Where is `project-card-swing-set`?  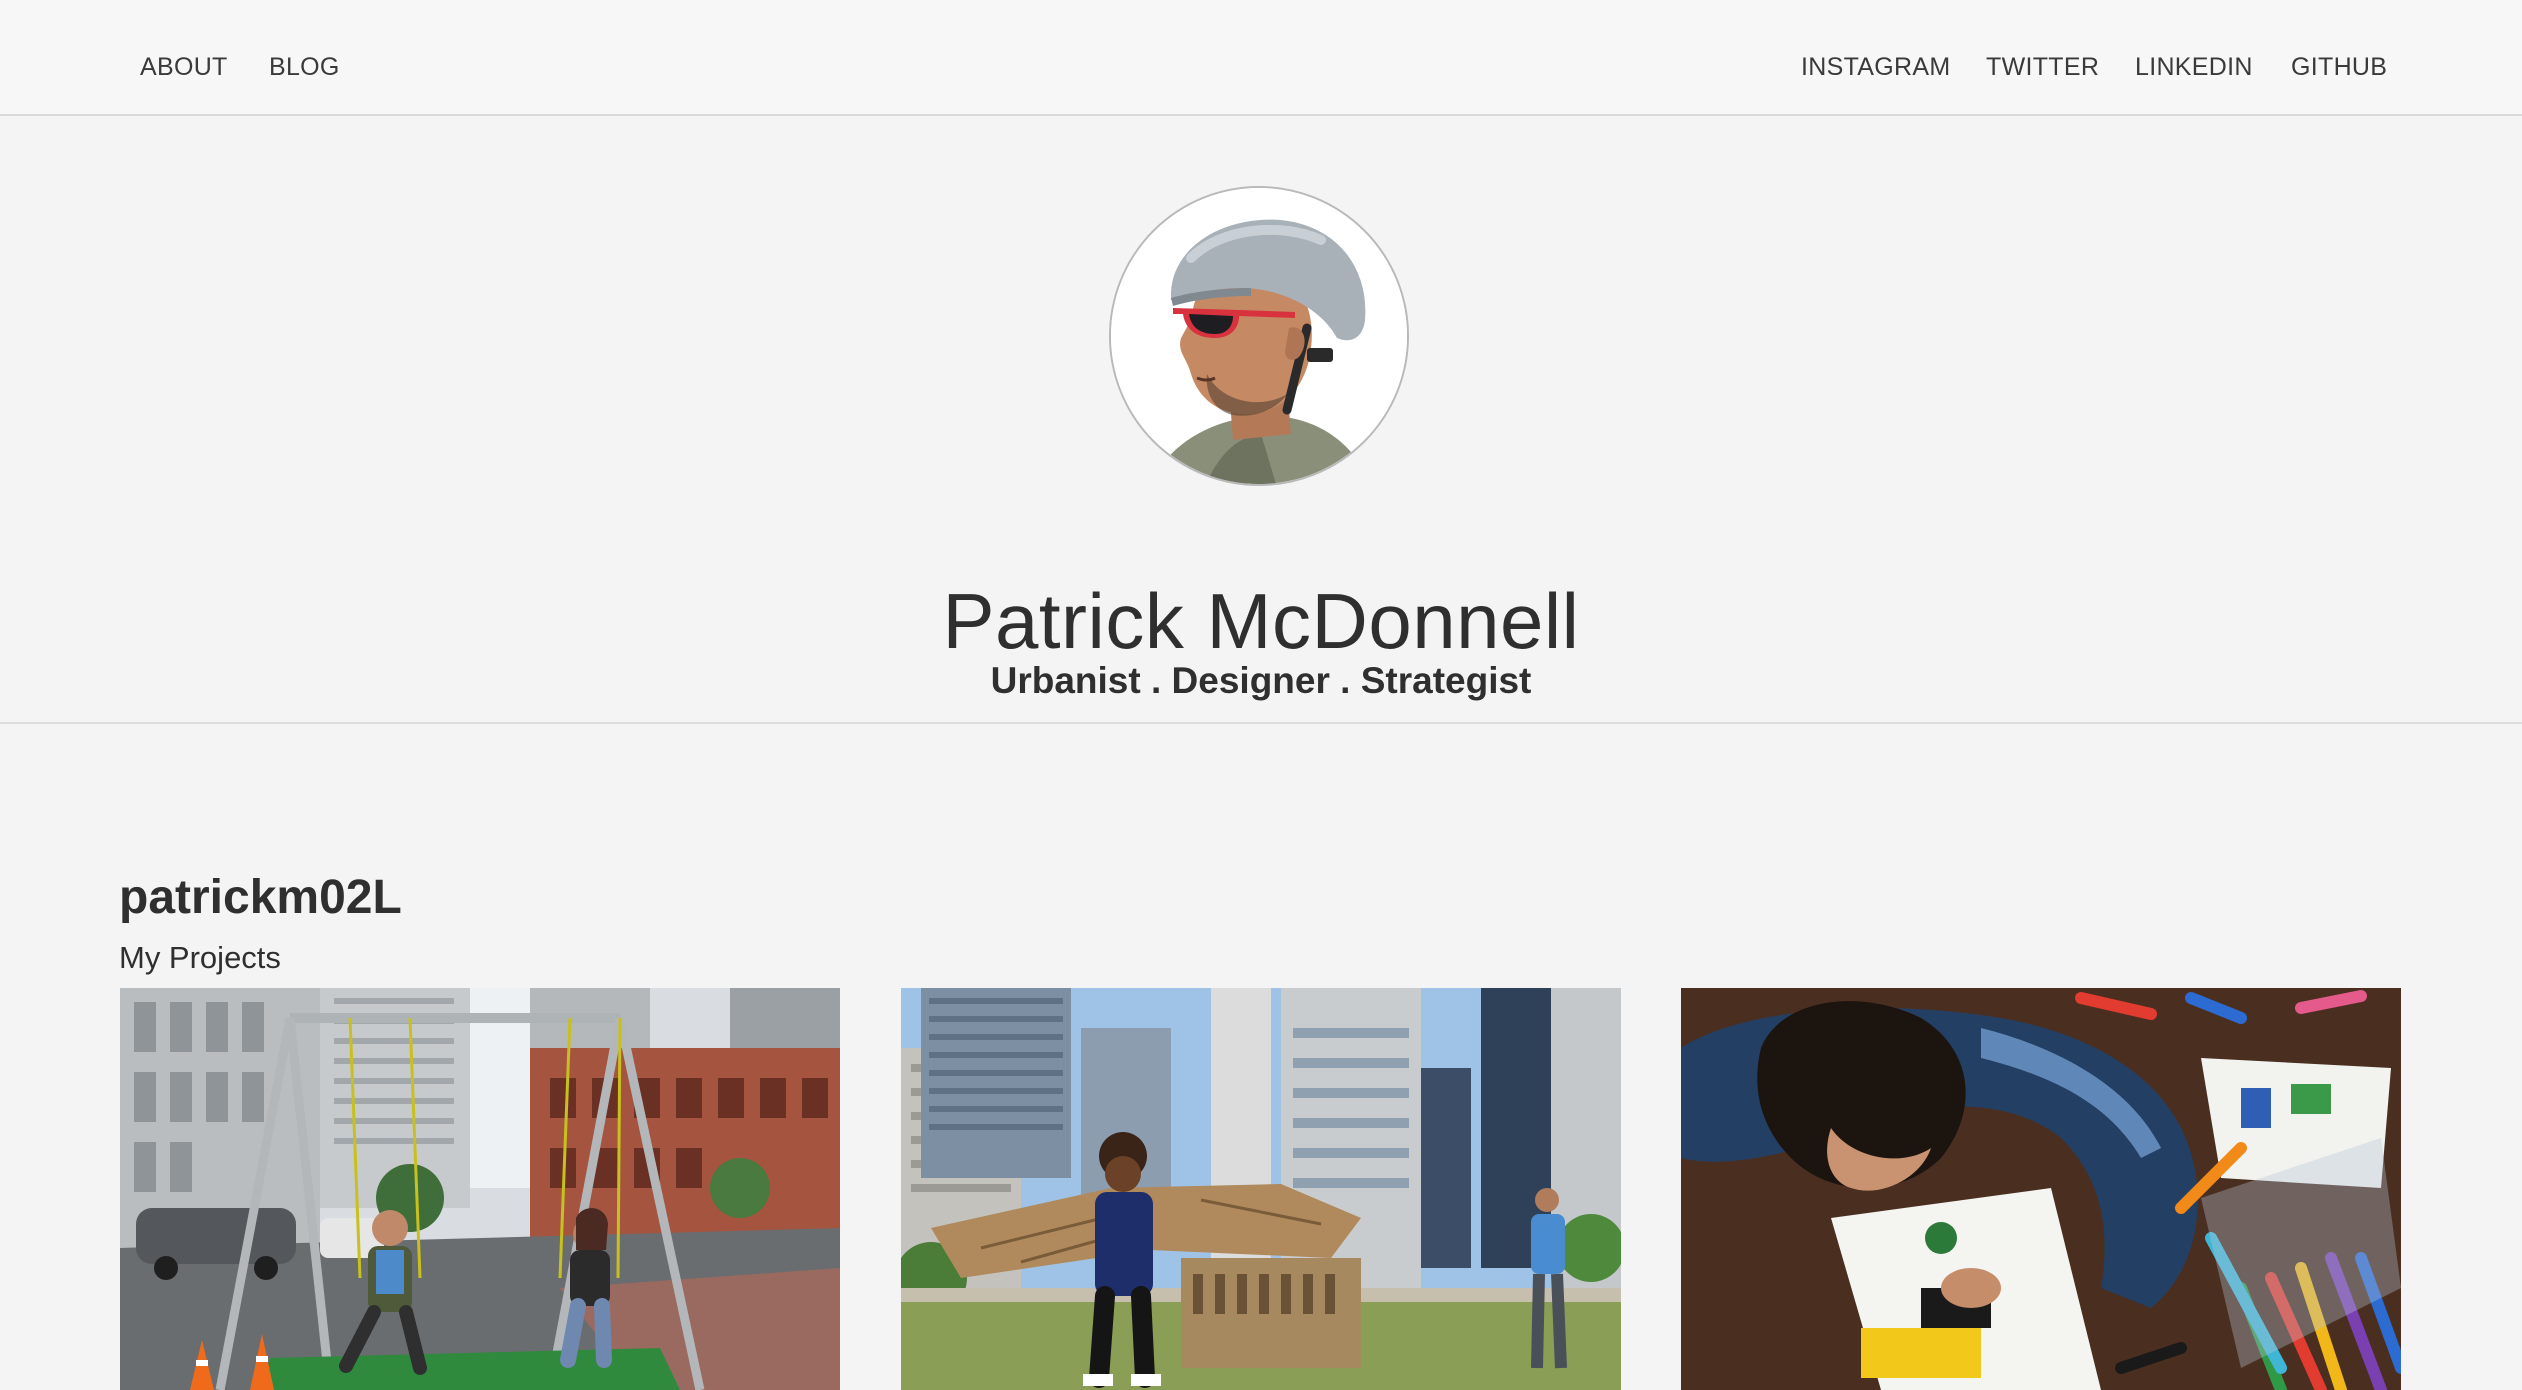 project-card-swing-set is located at coordinates (480, 1189).